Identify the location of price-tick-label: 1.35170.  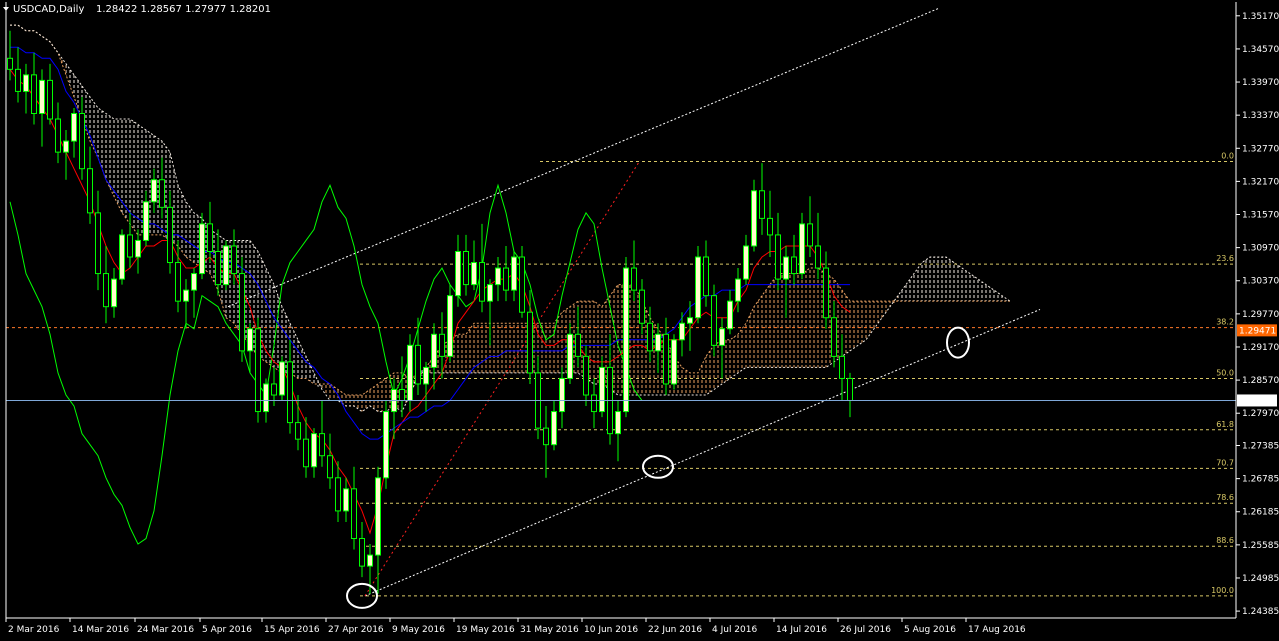
(1260, 17).